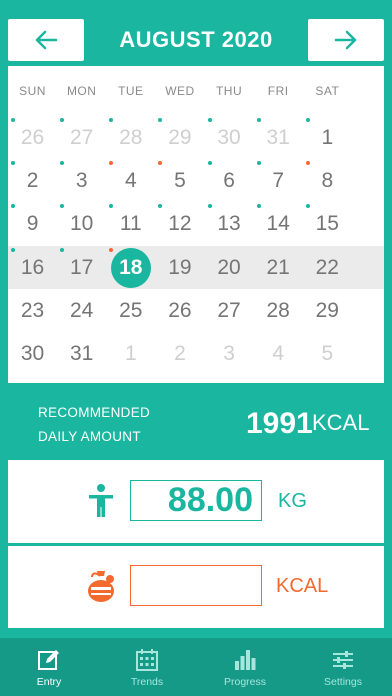 This screenshot has height=696, width=392. I want to click on weekday-header: SUN MON TUE WED THU FRI SAT, so click(196, 94).